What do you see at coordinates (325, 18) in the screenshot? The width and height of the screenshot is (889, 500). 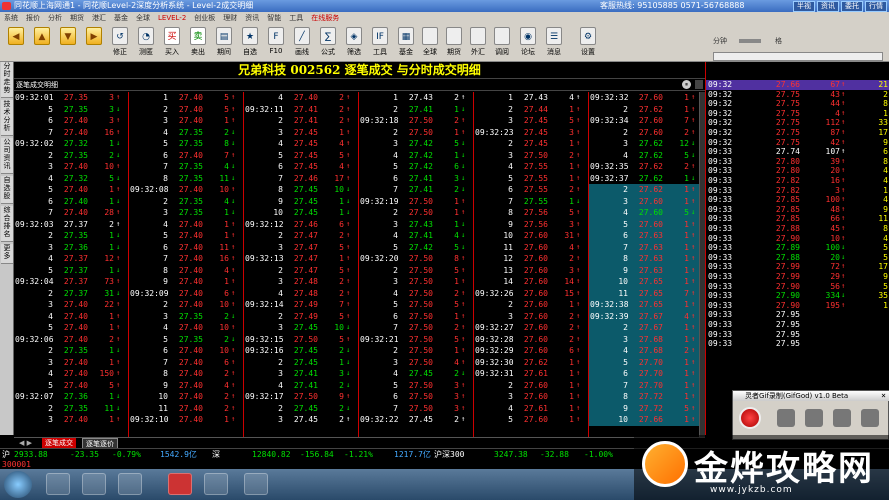 I see `menu-item-13: 在线服务` at bounding box center [325, 18].